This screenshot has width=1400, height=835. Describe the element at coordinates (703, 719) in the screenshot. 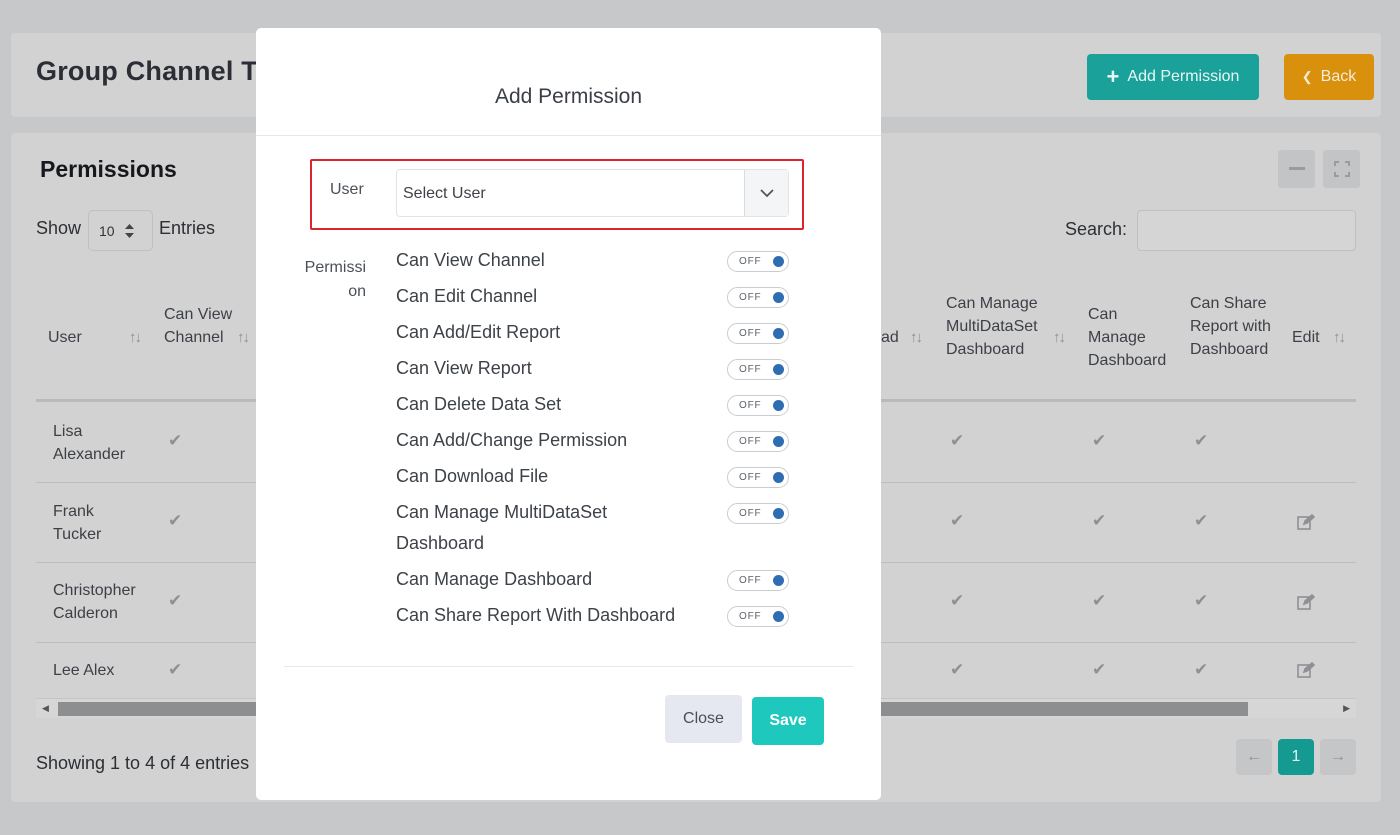

I see `close-button: Close` at that location.